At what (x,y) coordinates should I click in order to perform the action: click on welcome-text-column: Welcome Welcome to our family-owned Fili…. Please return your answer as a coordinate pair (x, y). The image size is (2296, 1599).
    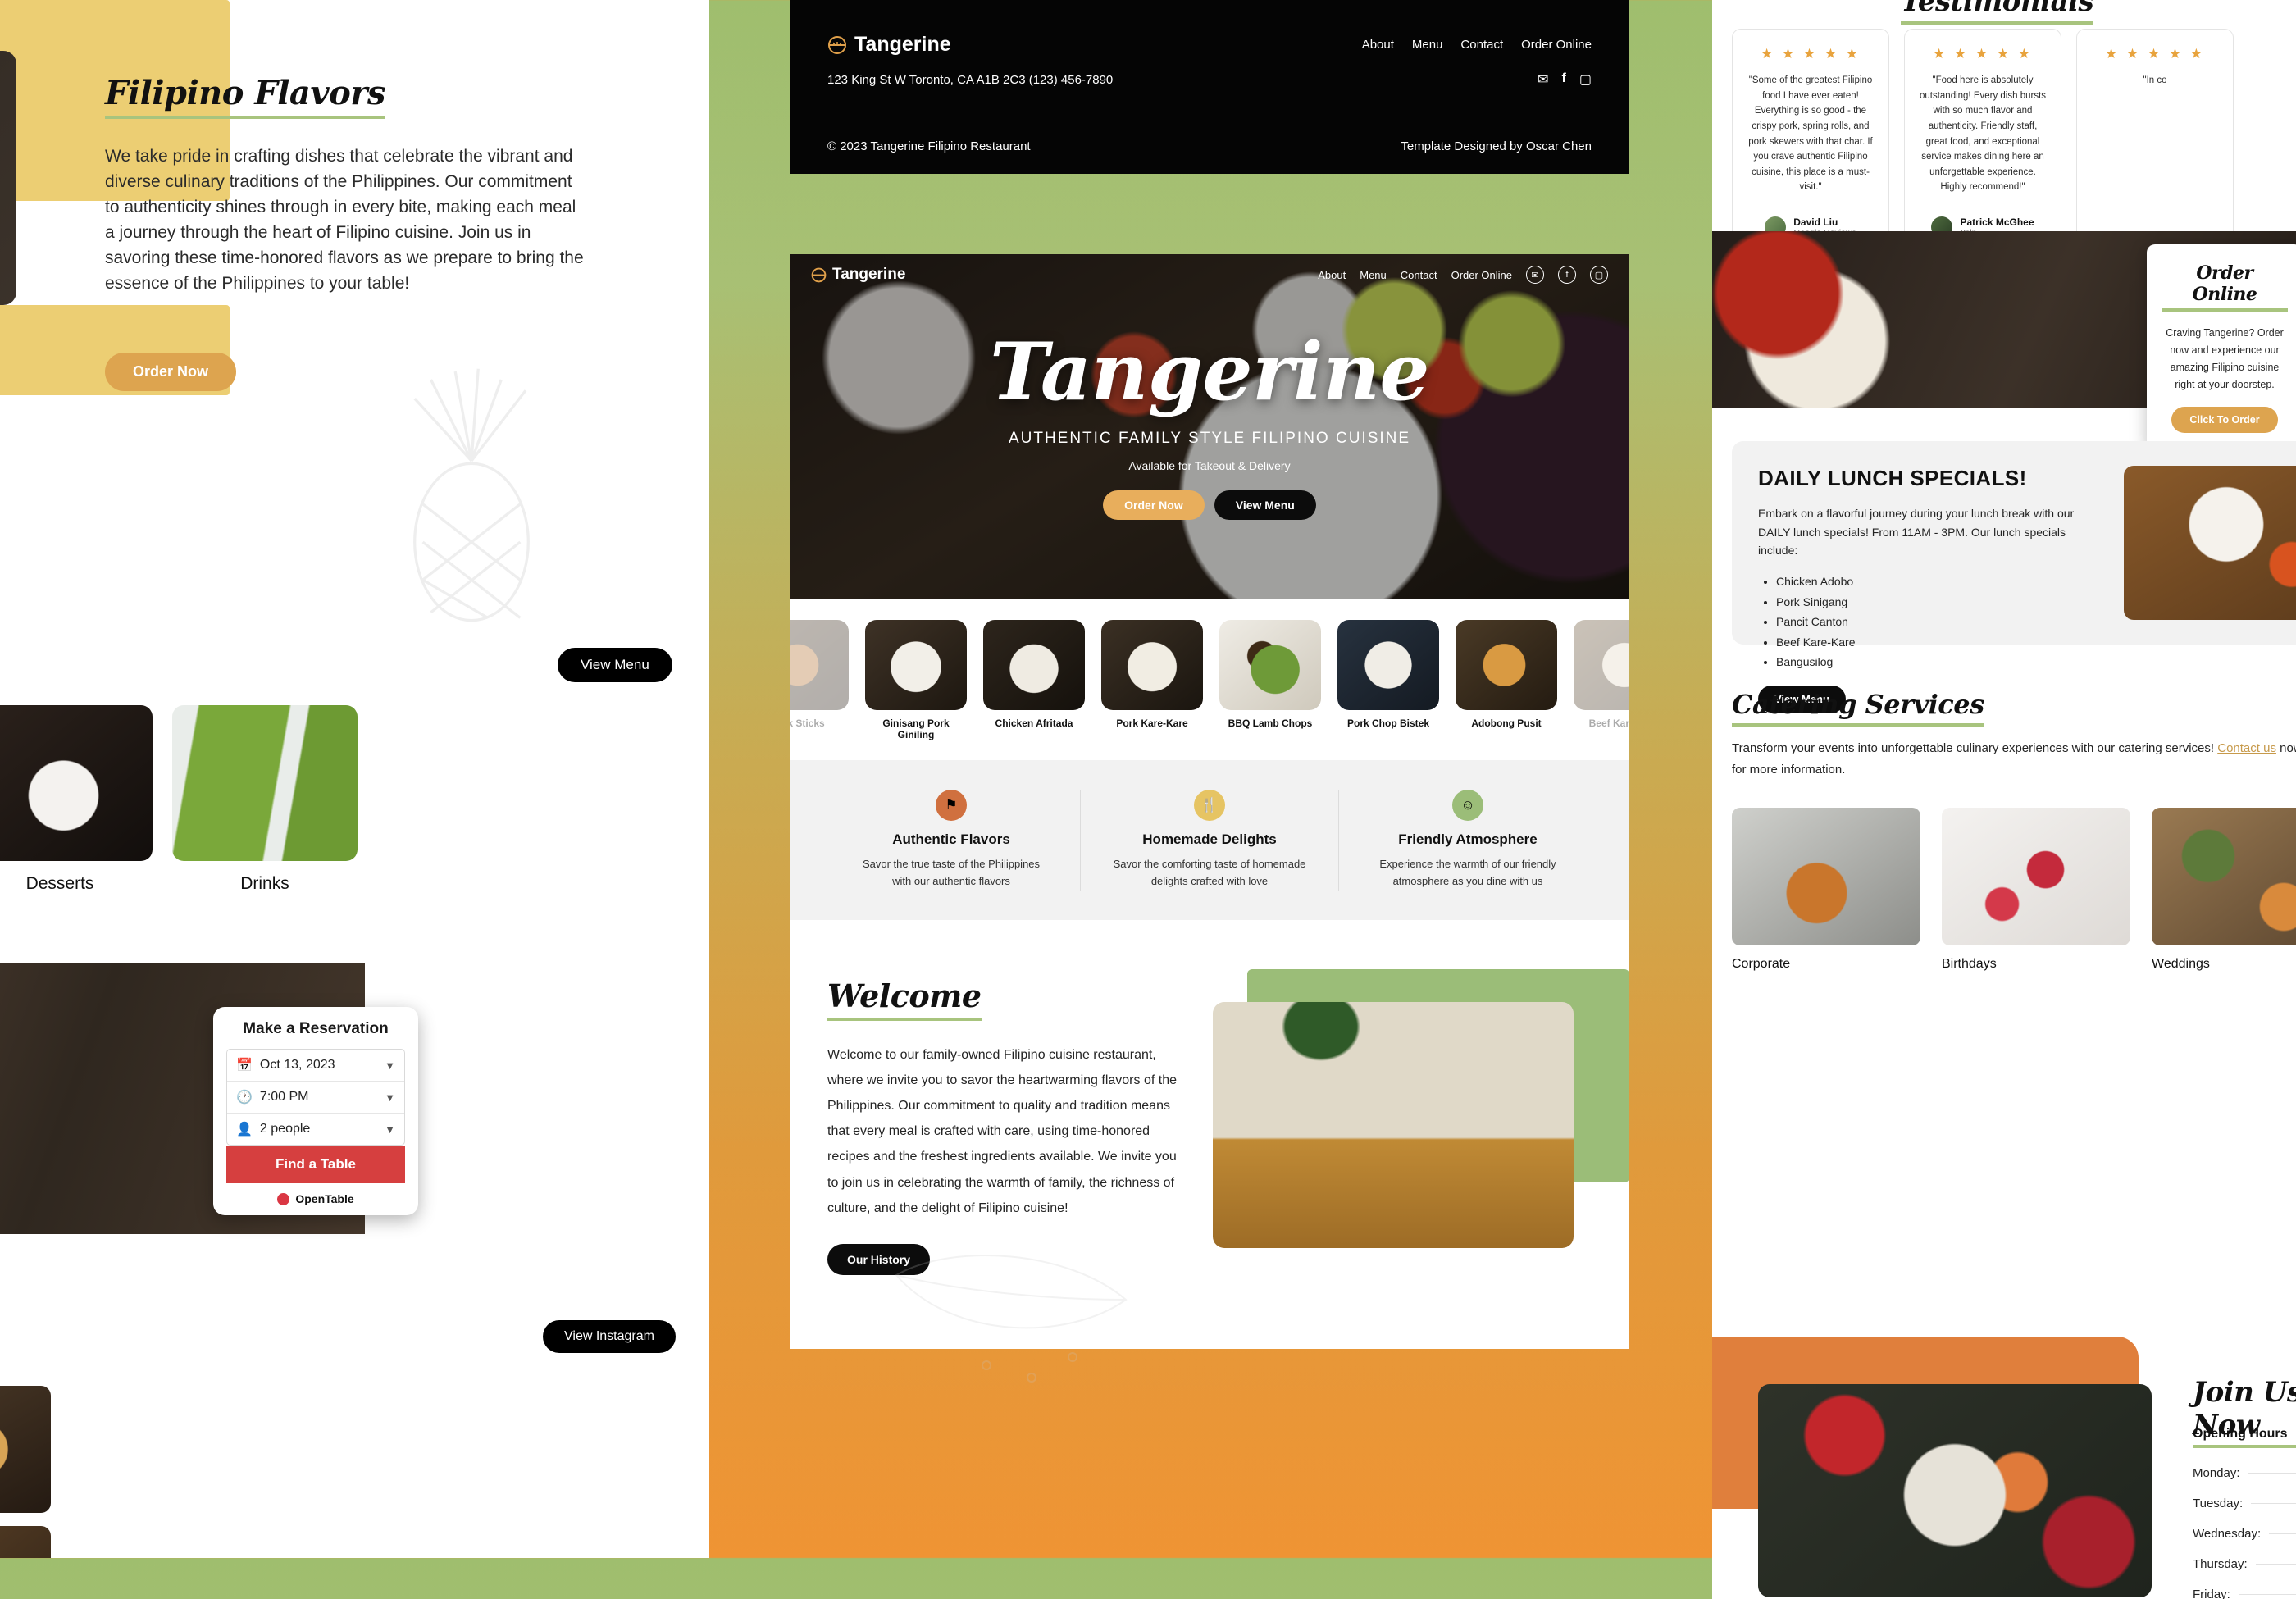
    Looking at the image, I should click on (1003, 1180).